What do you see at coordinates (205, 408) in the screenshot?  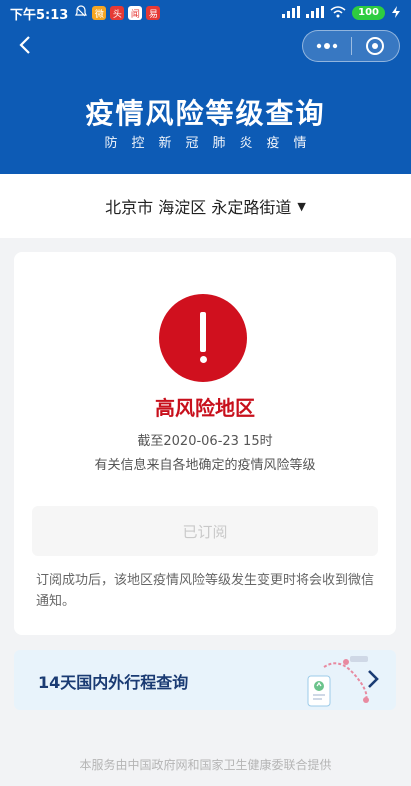 I see `risk-level: 高风险地区` at bounding box center [205, 408].